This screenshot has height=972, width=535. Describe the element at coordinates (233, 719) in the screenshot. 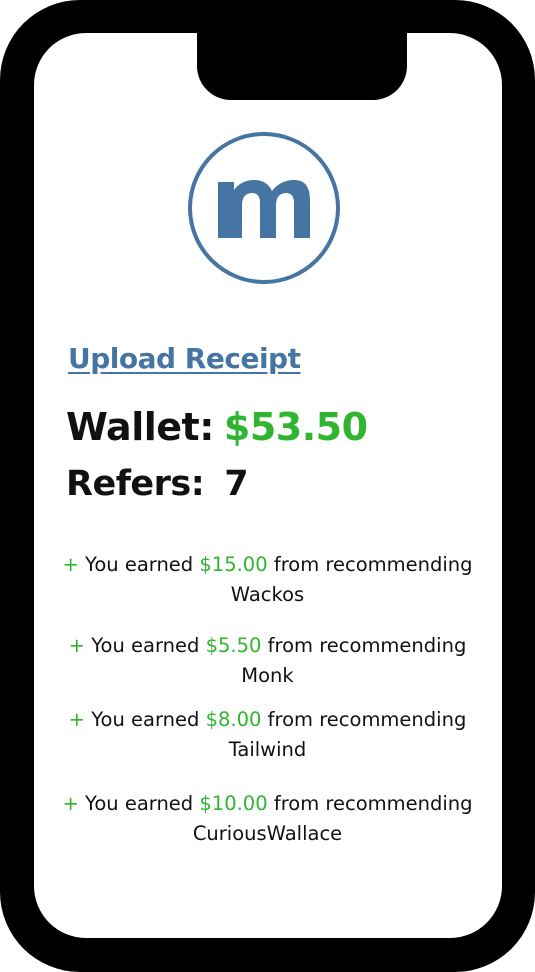

I see `activity-amount: $8.00` at that location.